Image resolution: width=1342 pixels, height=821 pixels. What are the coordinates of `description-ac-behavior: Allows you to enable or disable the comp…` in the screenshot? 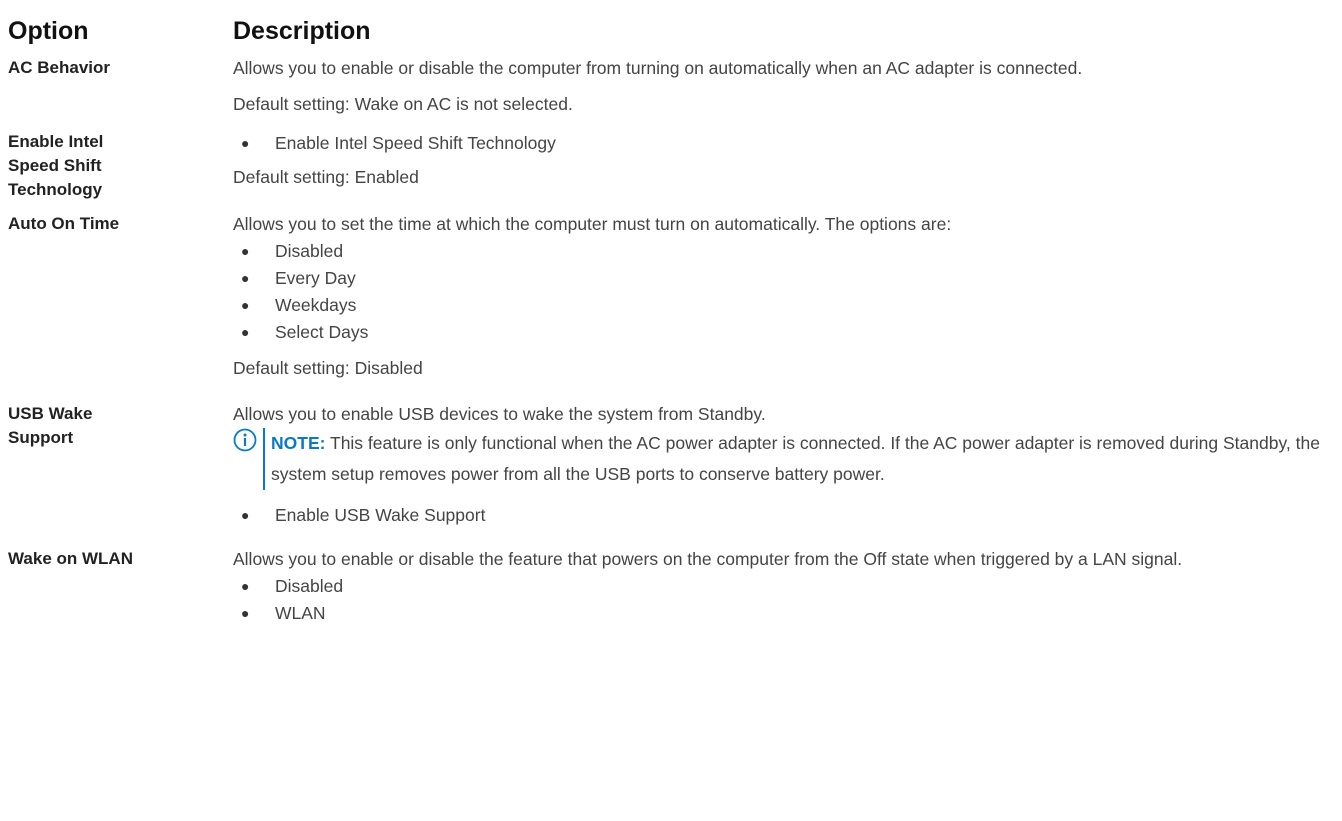 It's located at (782, 86).